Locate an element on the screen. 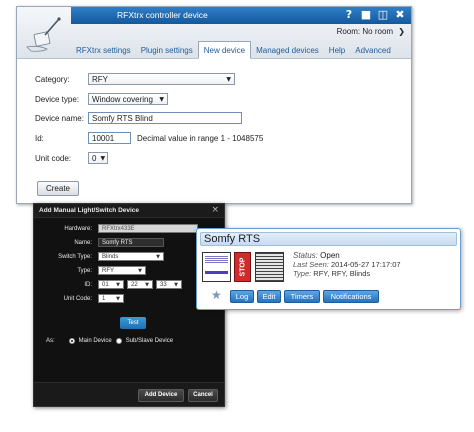 Image resolution: width=474 pixels, height=432 pixels. sub-device-radio is located at coordinates (118, 341).